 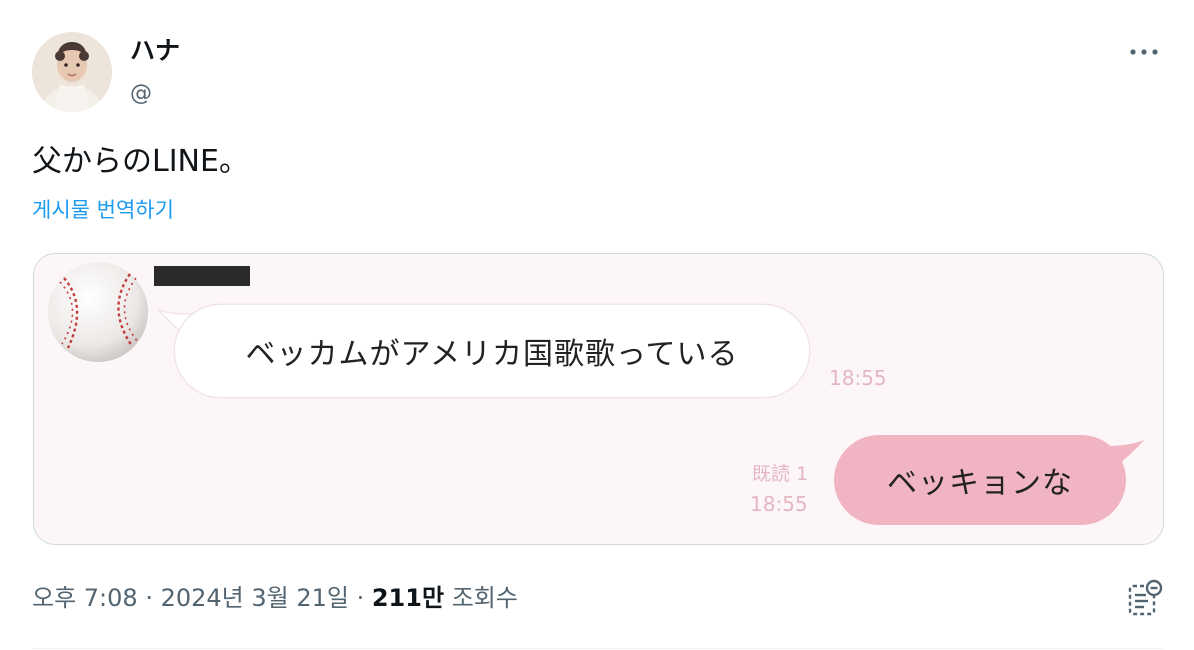 What do you see at coordinates (103, 210) in the screenshot?
I see `translate-post-link: 게시물 번역하기` at bounding box center [103, 210].